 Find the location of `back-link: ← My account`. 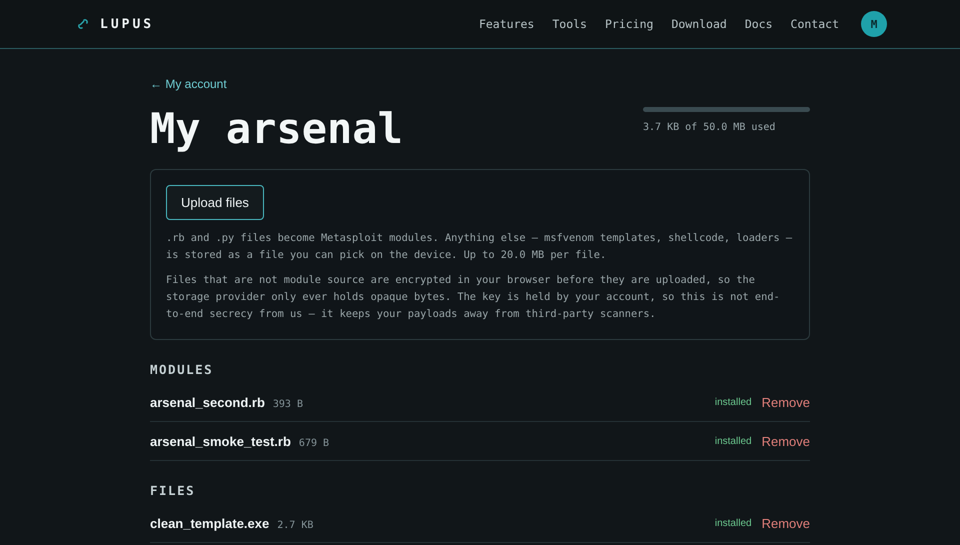

back-link: ← My account is located at coordinates (188, 84).